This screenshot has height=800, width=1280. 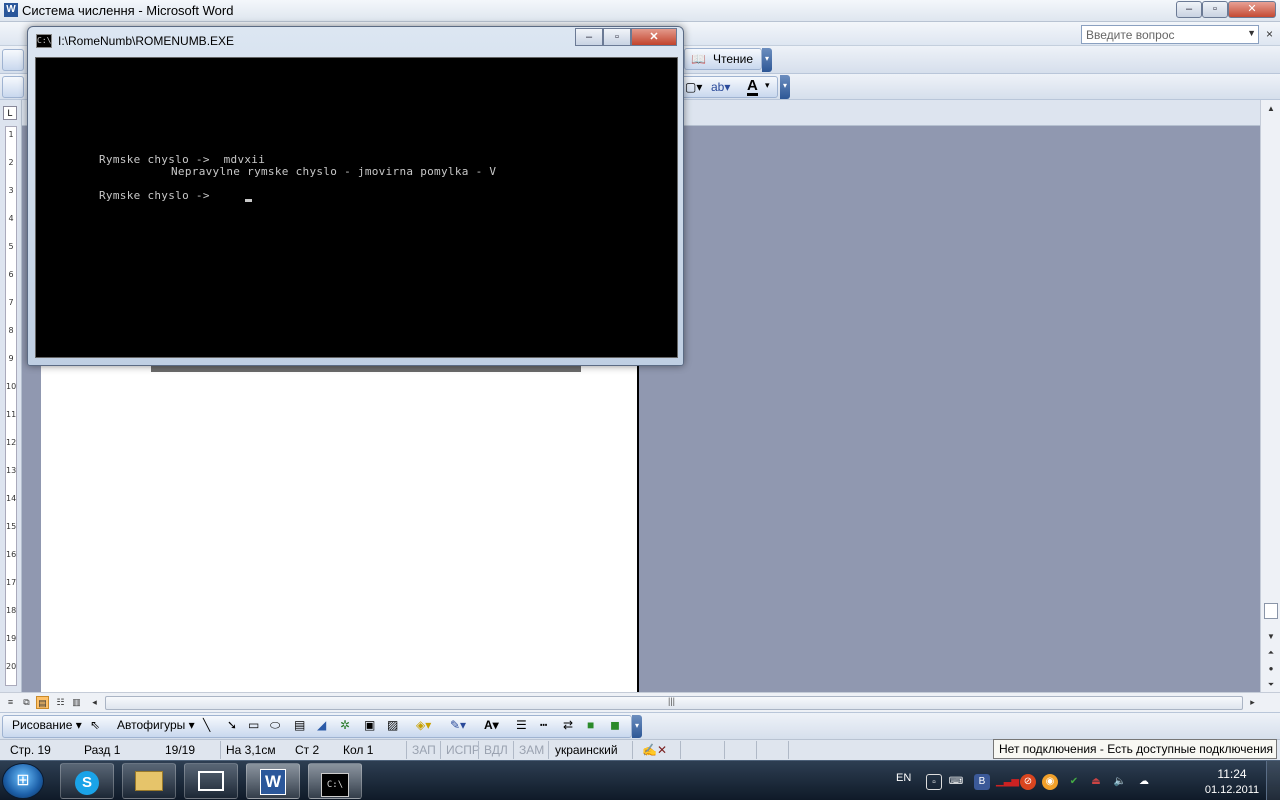 I want to click on skype-taskbar-button: S, so click(x=87, y=781).